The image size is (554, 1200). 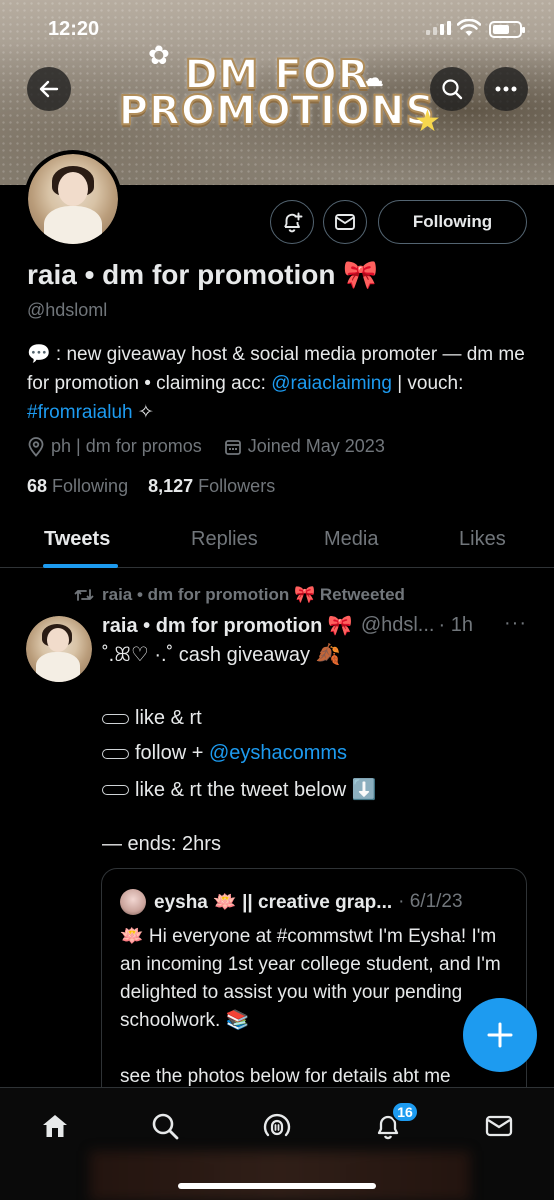 What do you see at coordinates (256, 790) in the screenshot?
I see `tweet-item-text: like & rt the tweet below ⬇️` at bounding box center [256, 790].